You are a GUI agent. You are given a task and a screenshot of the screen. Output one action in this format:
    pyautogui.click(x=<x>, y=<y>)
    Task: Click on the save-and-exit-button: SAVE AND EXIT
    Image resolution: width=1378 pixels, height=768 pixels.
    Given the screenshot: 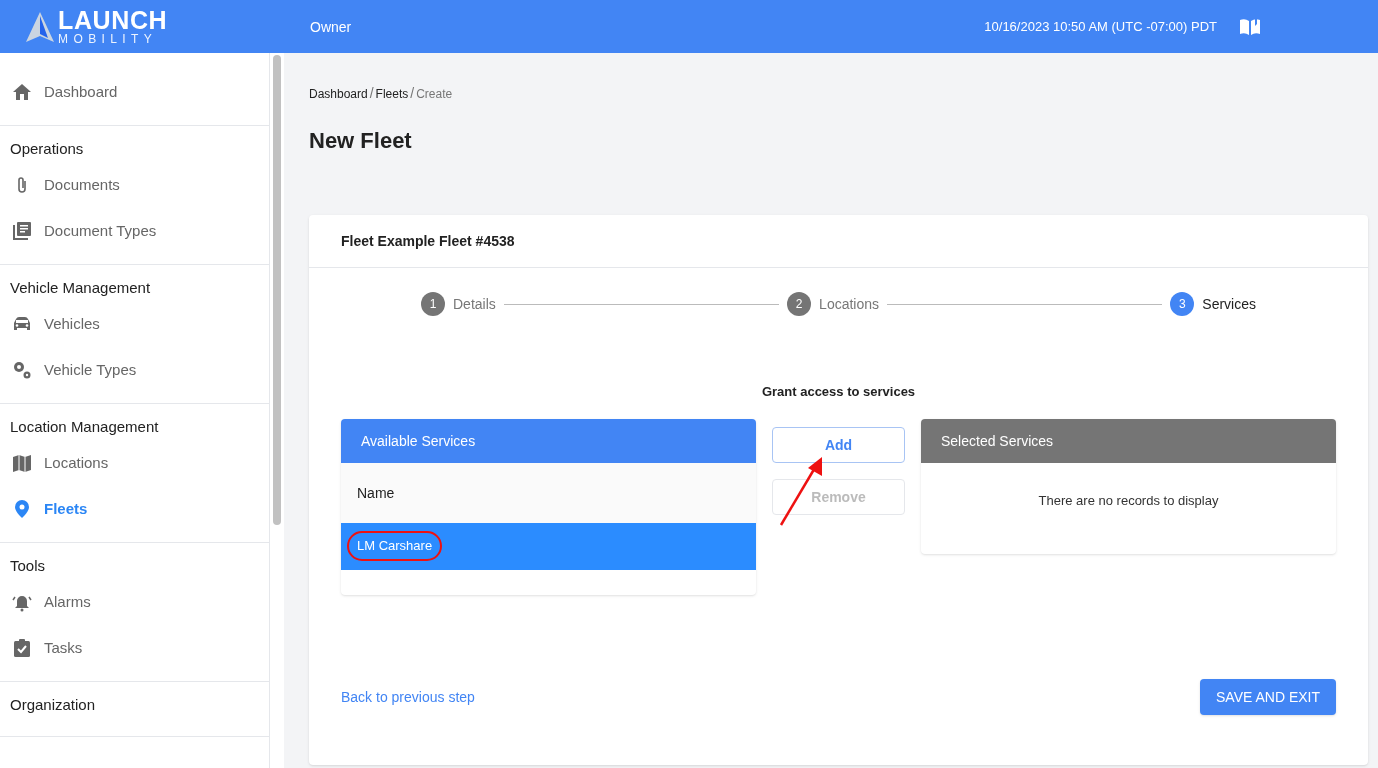 What is the action you would take?
    pyautogui.click(x=1268, y=697)
    